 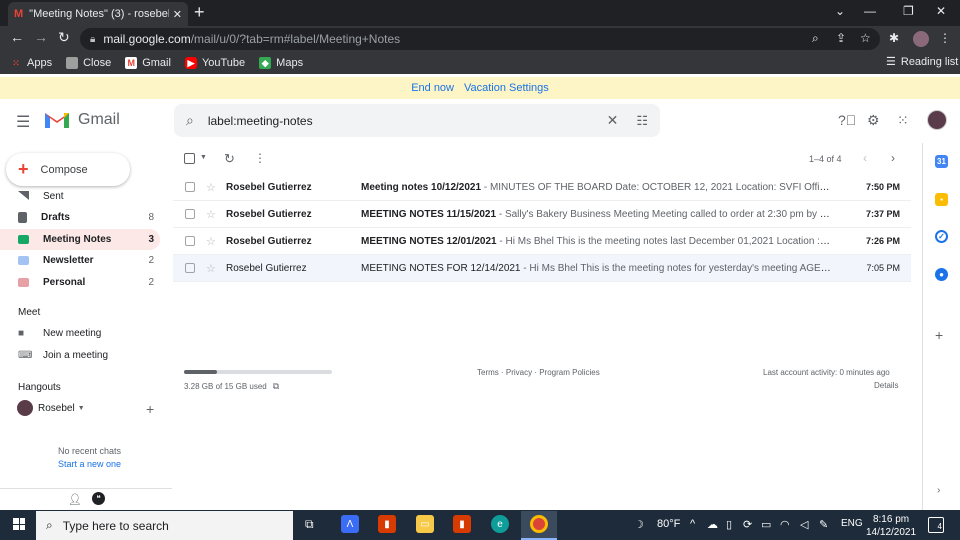 What do you see at coordinates (148, 63) in the screenshot?
I see `bookmark-gmail: M Gmail` at bounding box center [148, 63].